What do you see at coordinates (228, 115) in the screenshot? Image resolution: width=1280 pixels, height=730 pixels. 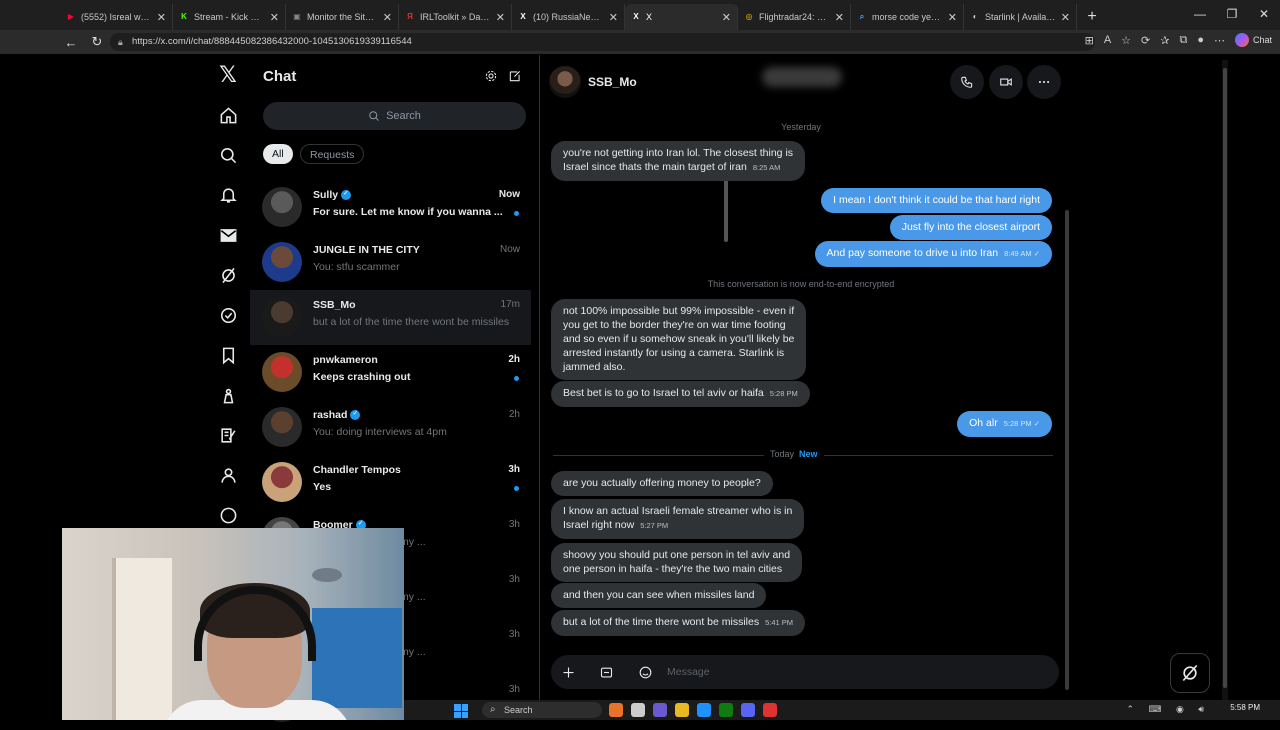 I see `home-icon` at bounding box center [228, 115].